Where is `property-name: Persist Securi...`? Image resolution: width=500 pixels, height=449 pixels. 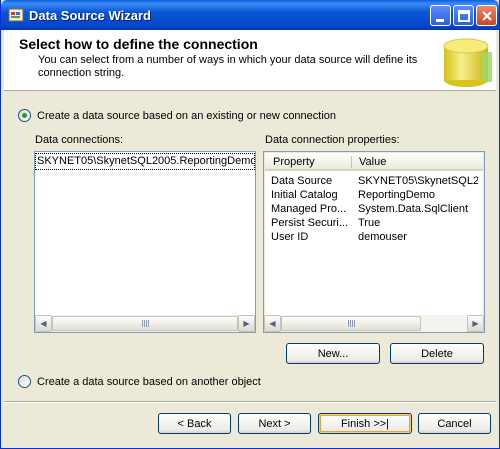 property-name: Persist Securi... is located at coordinates (310, 223).